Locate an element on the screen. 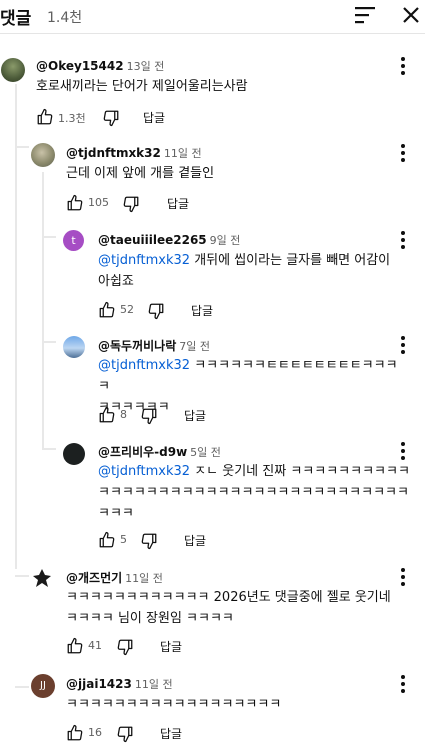 The image size is (425, 748). comment-author-line: @jjai1423 11일 전 is located at coordinates (119, 684).